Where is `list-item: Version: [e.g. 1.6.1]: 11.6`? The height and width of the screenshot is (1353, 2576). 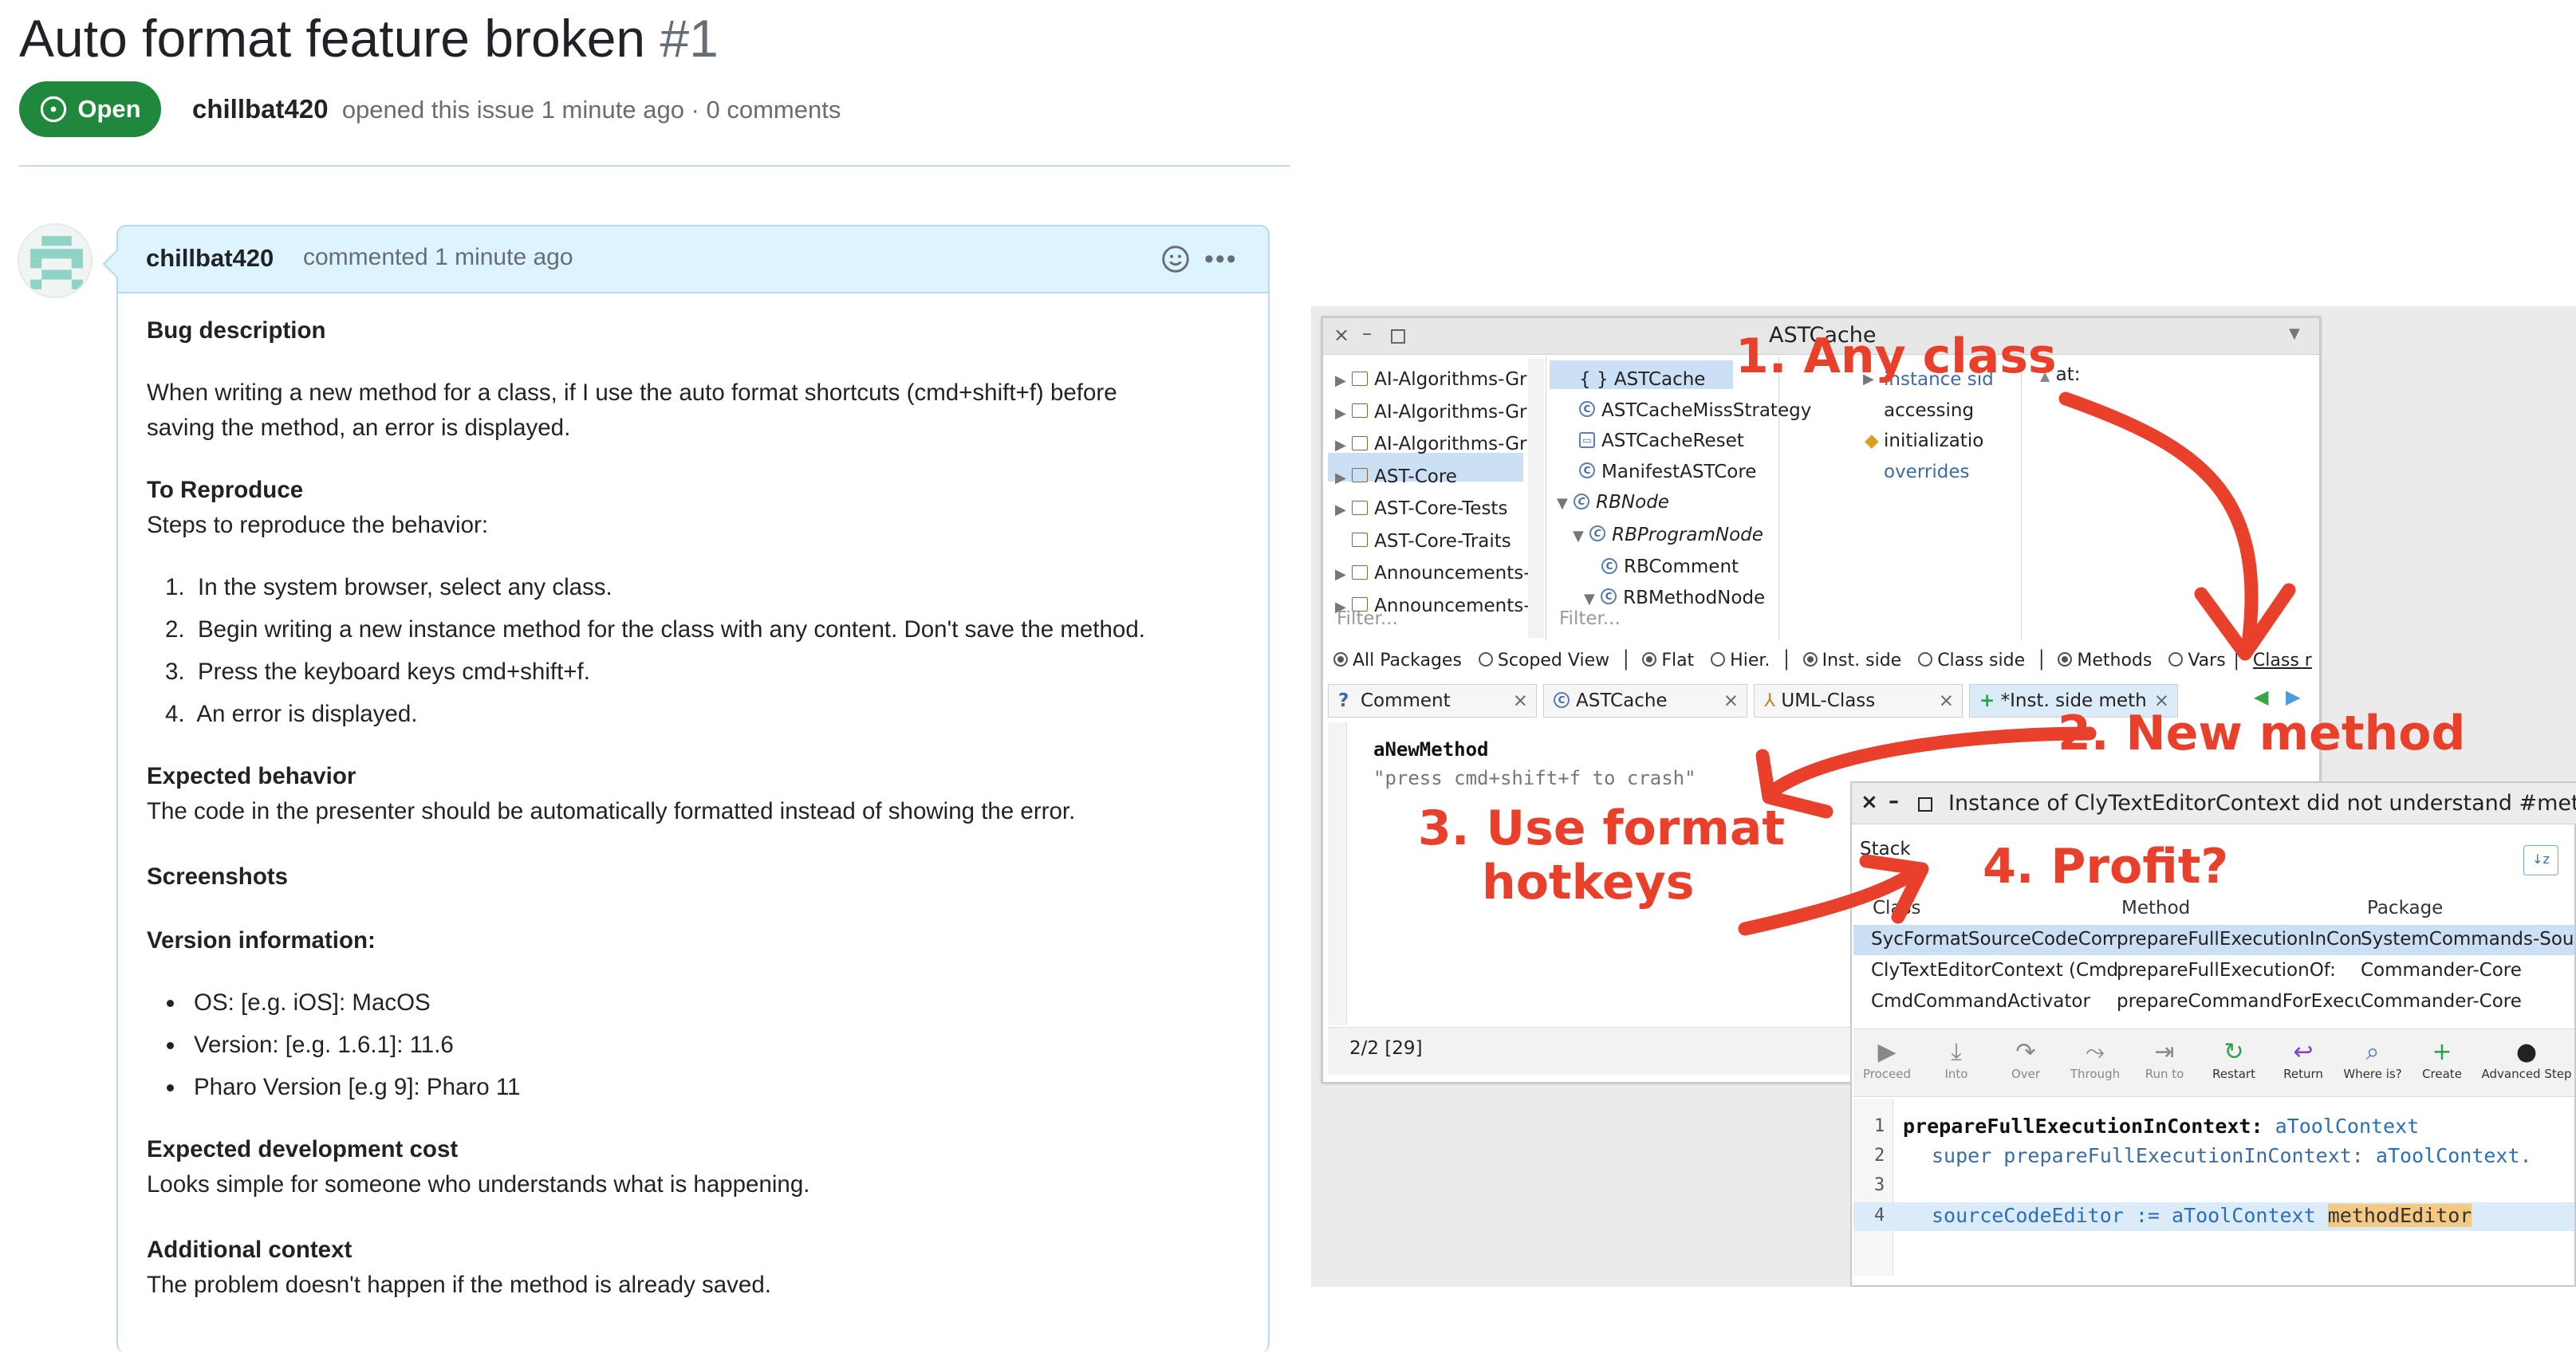
list-item: Version: [e.g. 1.6.1]: 11.6 is located at coordinates (309, 1045).